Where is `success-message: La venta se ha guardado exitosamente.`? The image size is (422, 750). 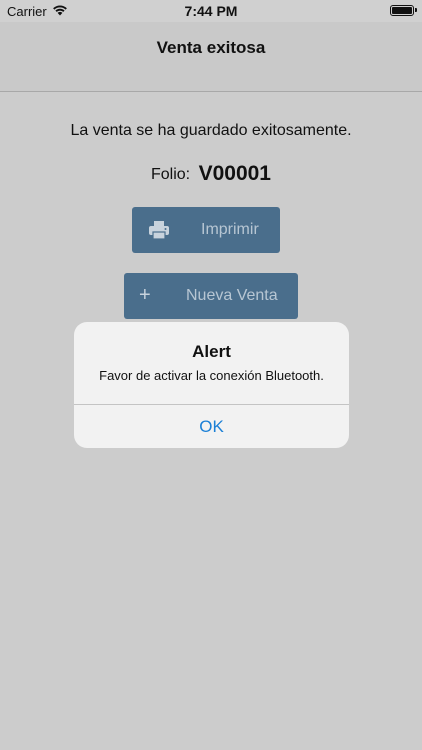 success-message: La venta se ha guardado exitosamente. is located at coordinates (211, 130).